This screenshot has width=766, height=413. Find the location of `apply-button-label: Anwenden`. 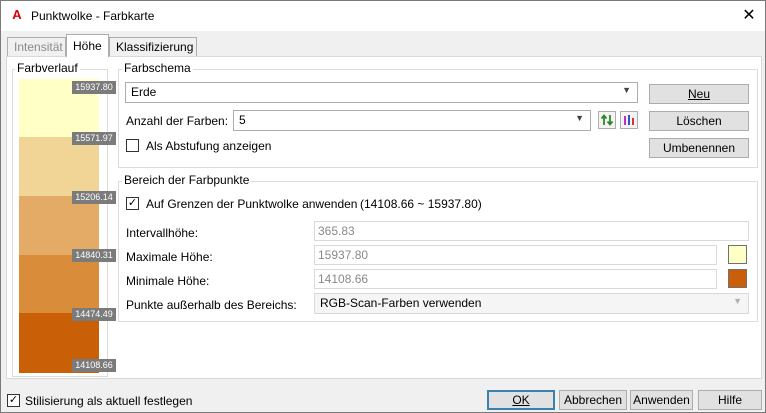

apply-button-label: Anwenden is located at coordinates (661, 400).